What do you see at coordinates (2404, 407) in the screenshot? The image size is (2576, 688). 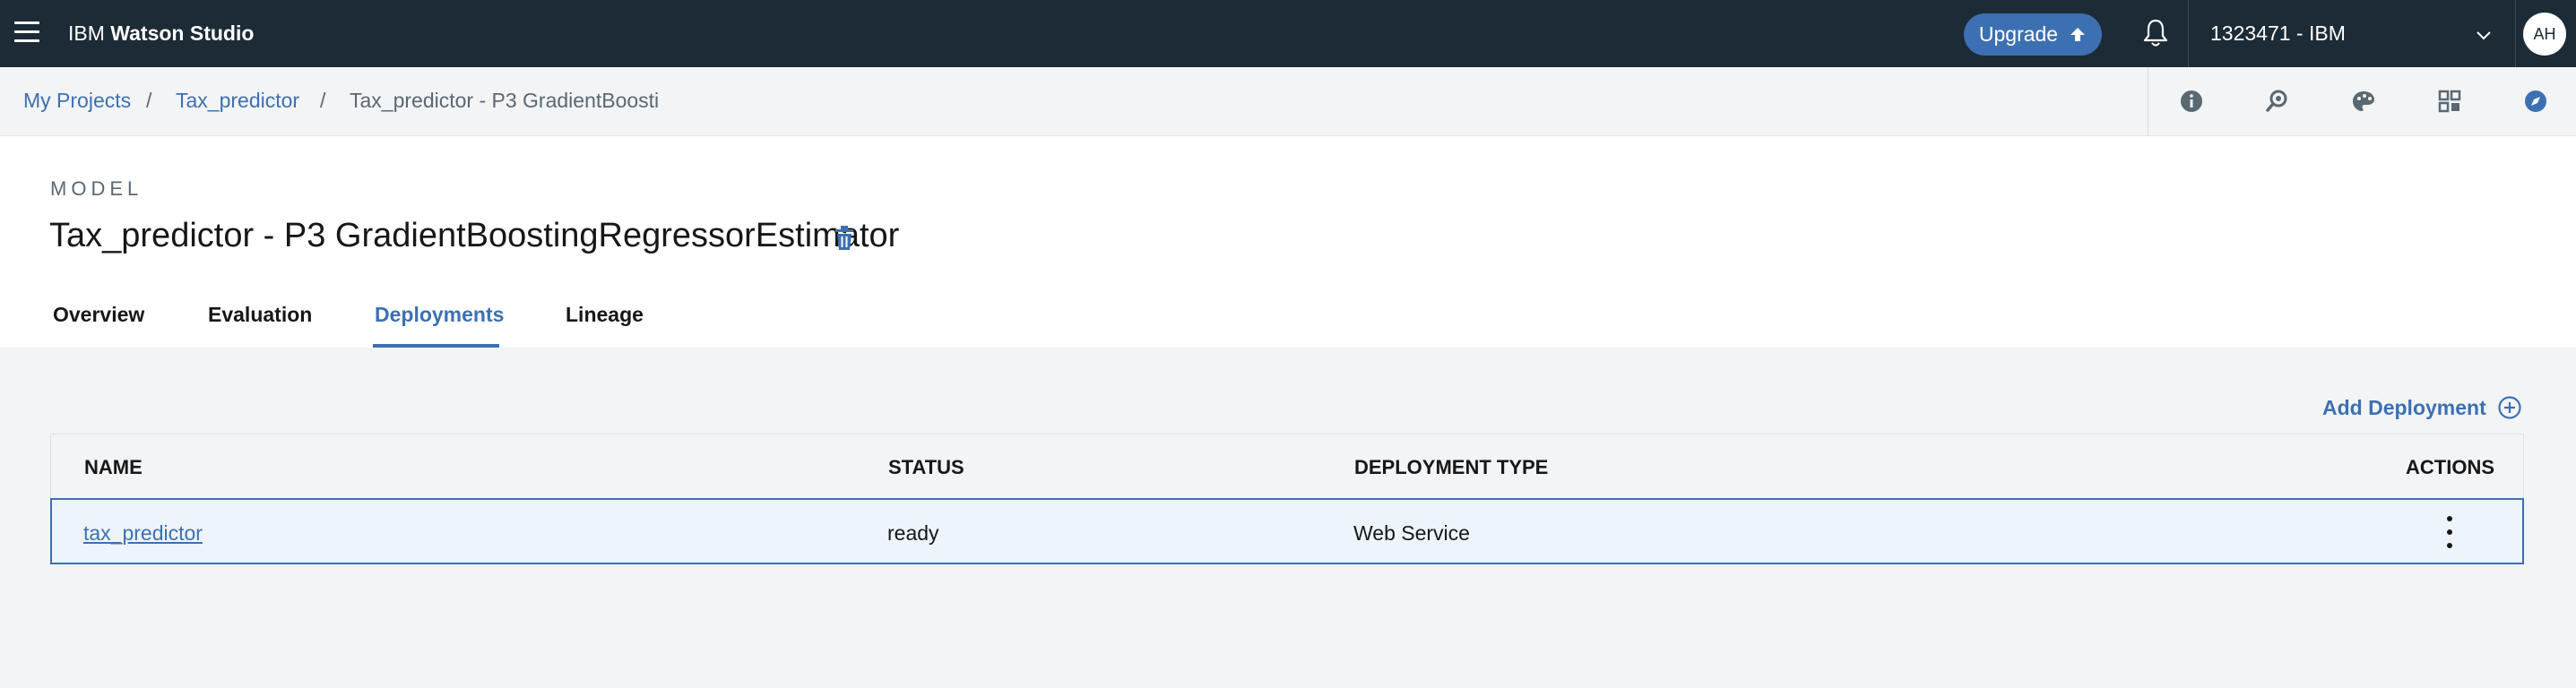 I see `add-deployment-label: Add Deployment` at bounding box center [2404, 407].